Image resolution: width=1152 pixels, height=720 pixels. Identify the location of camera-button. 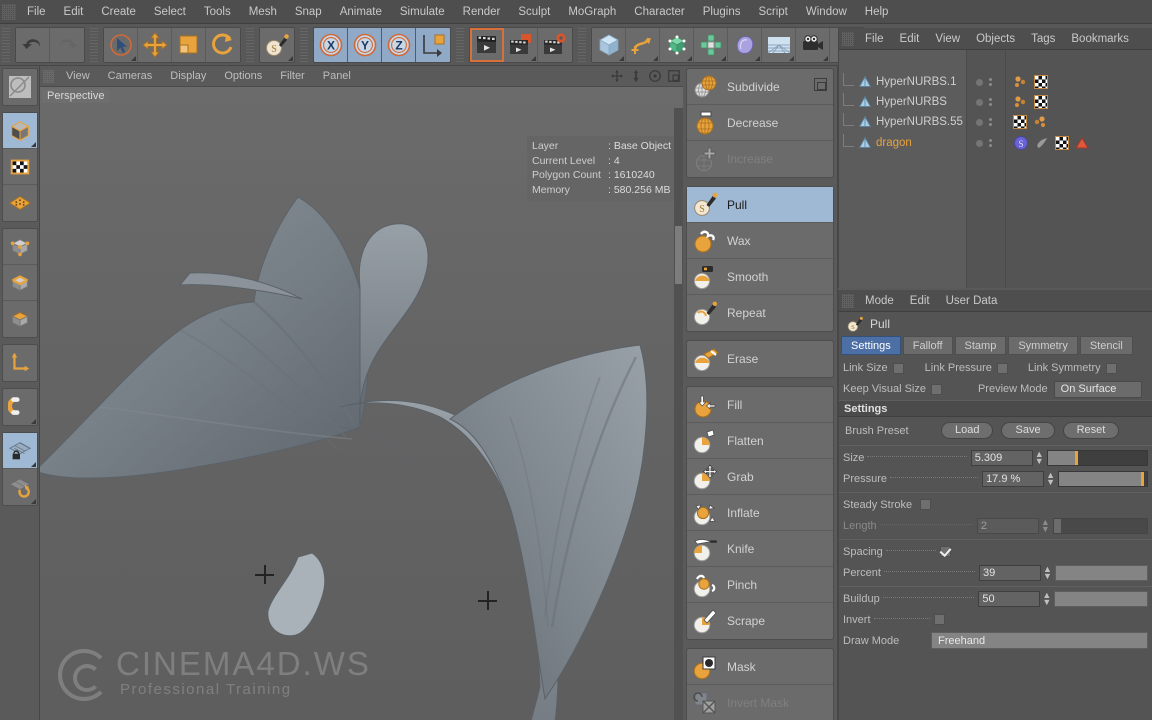
(813, 44).